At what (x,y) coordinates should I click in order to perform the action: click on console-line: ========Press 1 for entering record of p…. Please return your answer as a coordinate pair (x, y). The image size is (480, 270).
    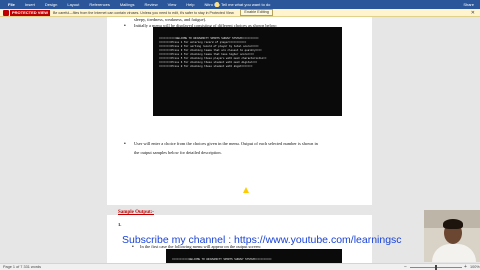
    Looking at the image, I should click on (203, 42).